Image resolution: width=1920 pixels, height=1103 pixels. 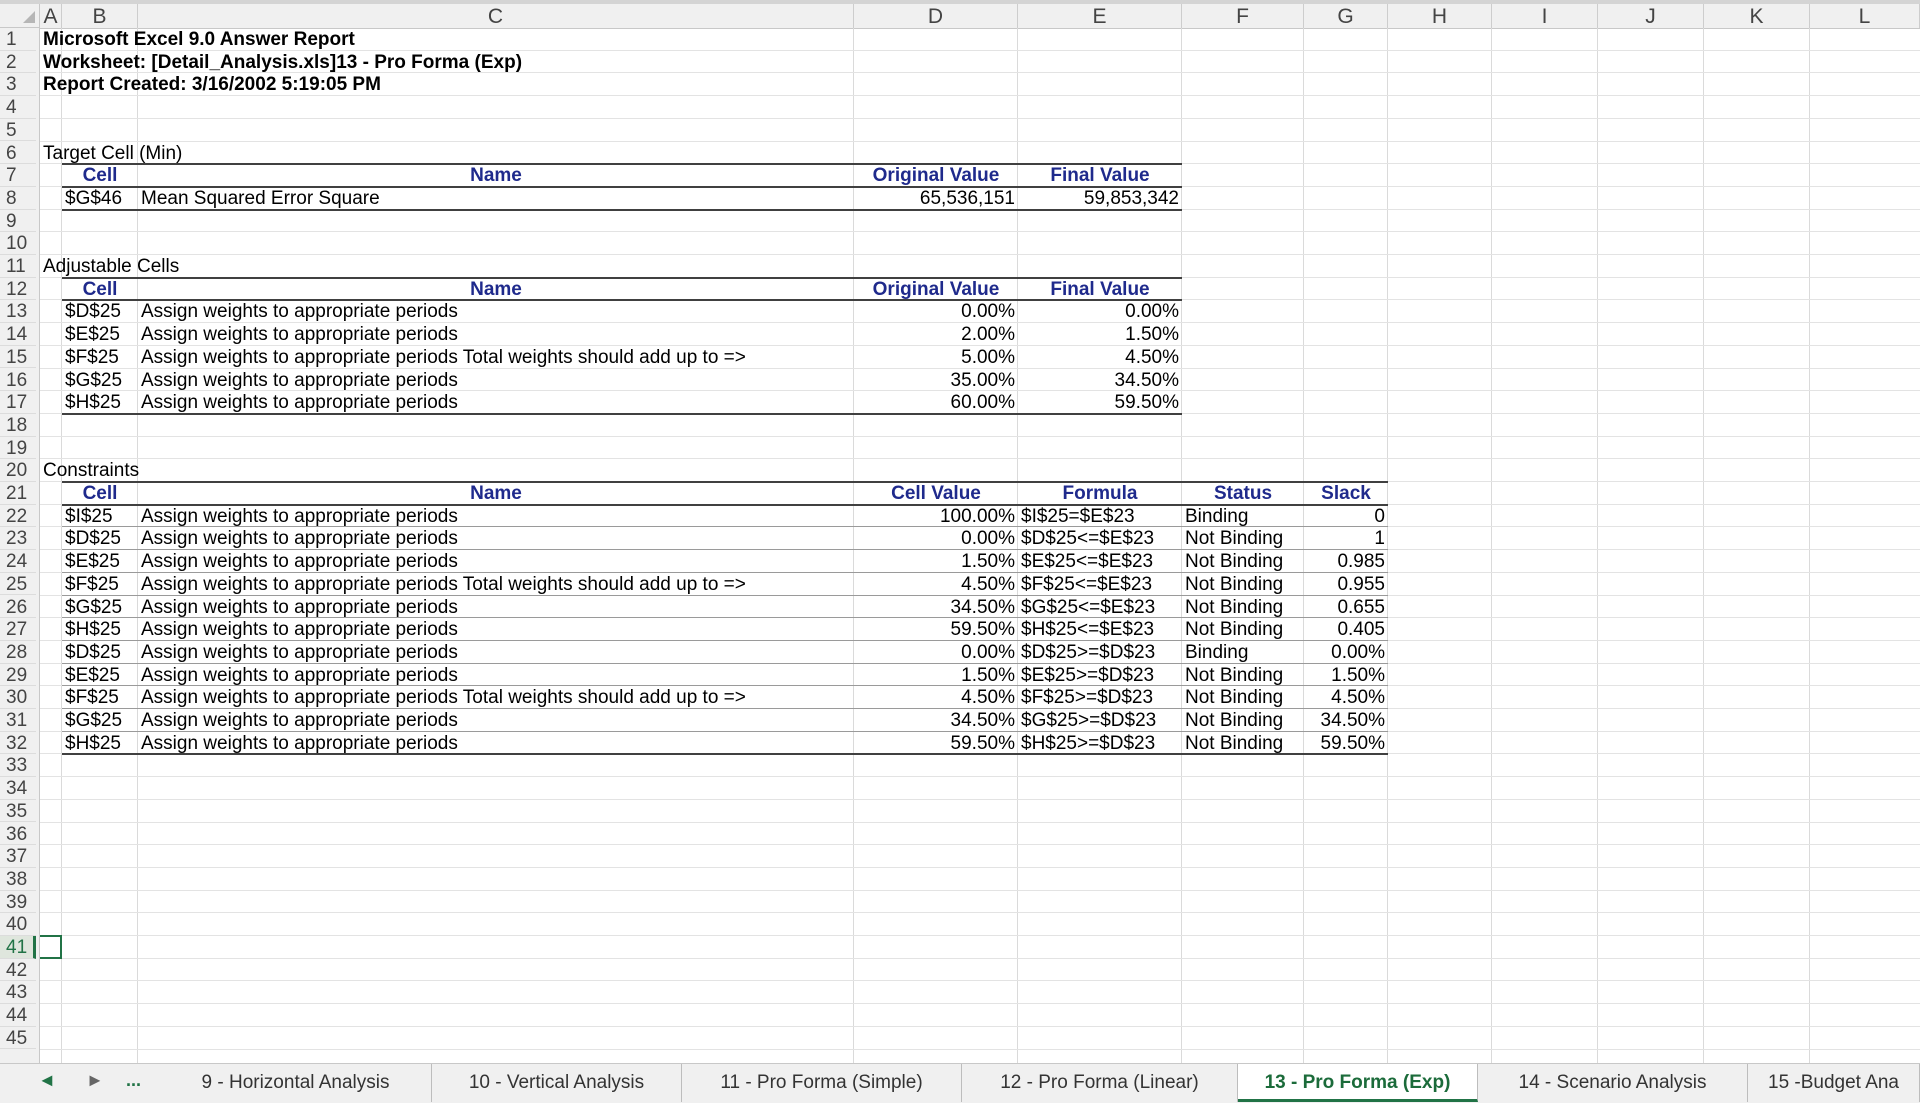 What do you see at coordinates (100, 675) in the screenshot?
I see `constraint-cell-ref: $E$25` at bounding box center [100, 675].